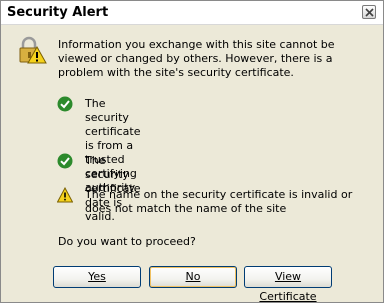 Image resolution: width=384 pixels, height=307 pixels. I want to click on yes-button-label: Yes, so click(97, 276).